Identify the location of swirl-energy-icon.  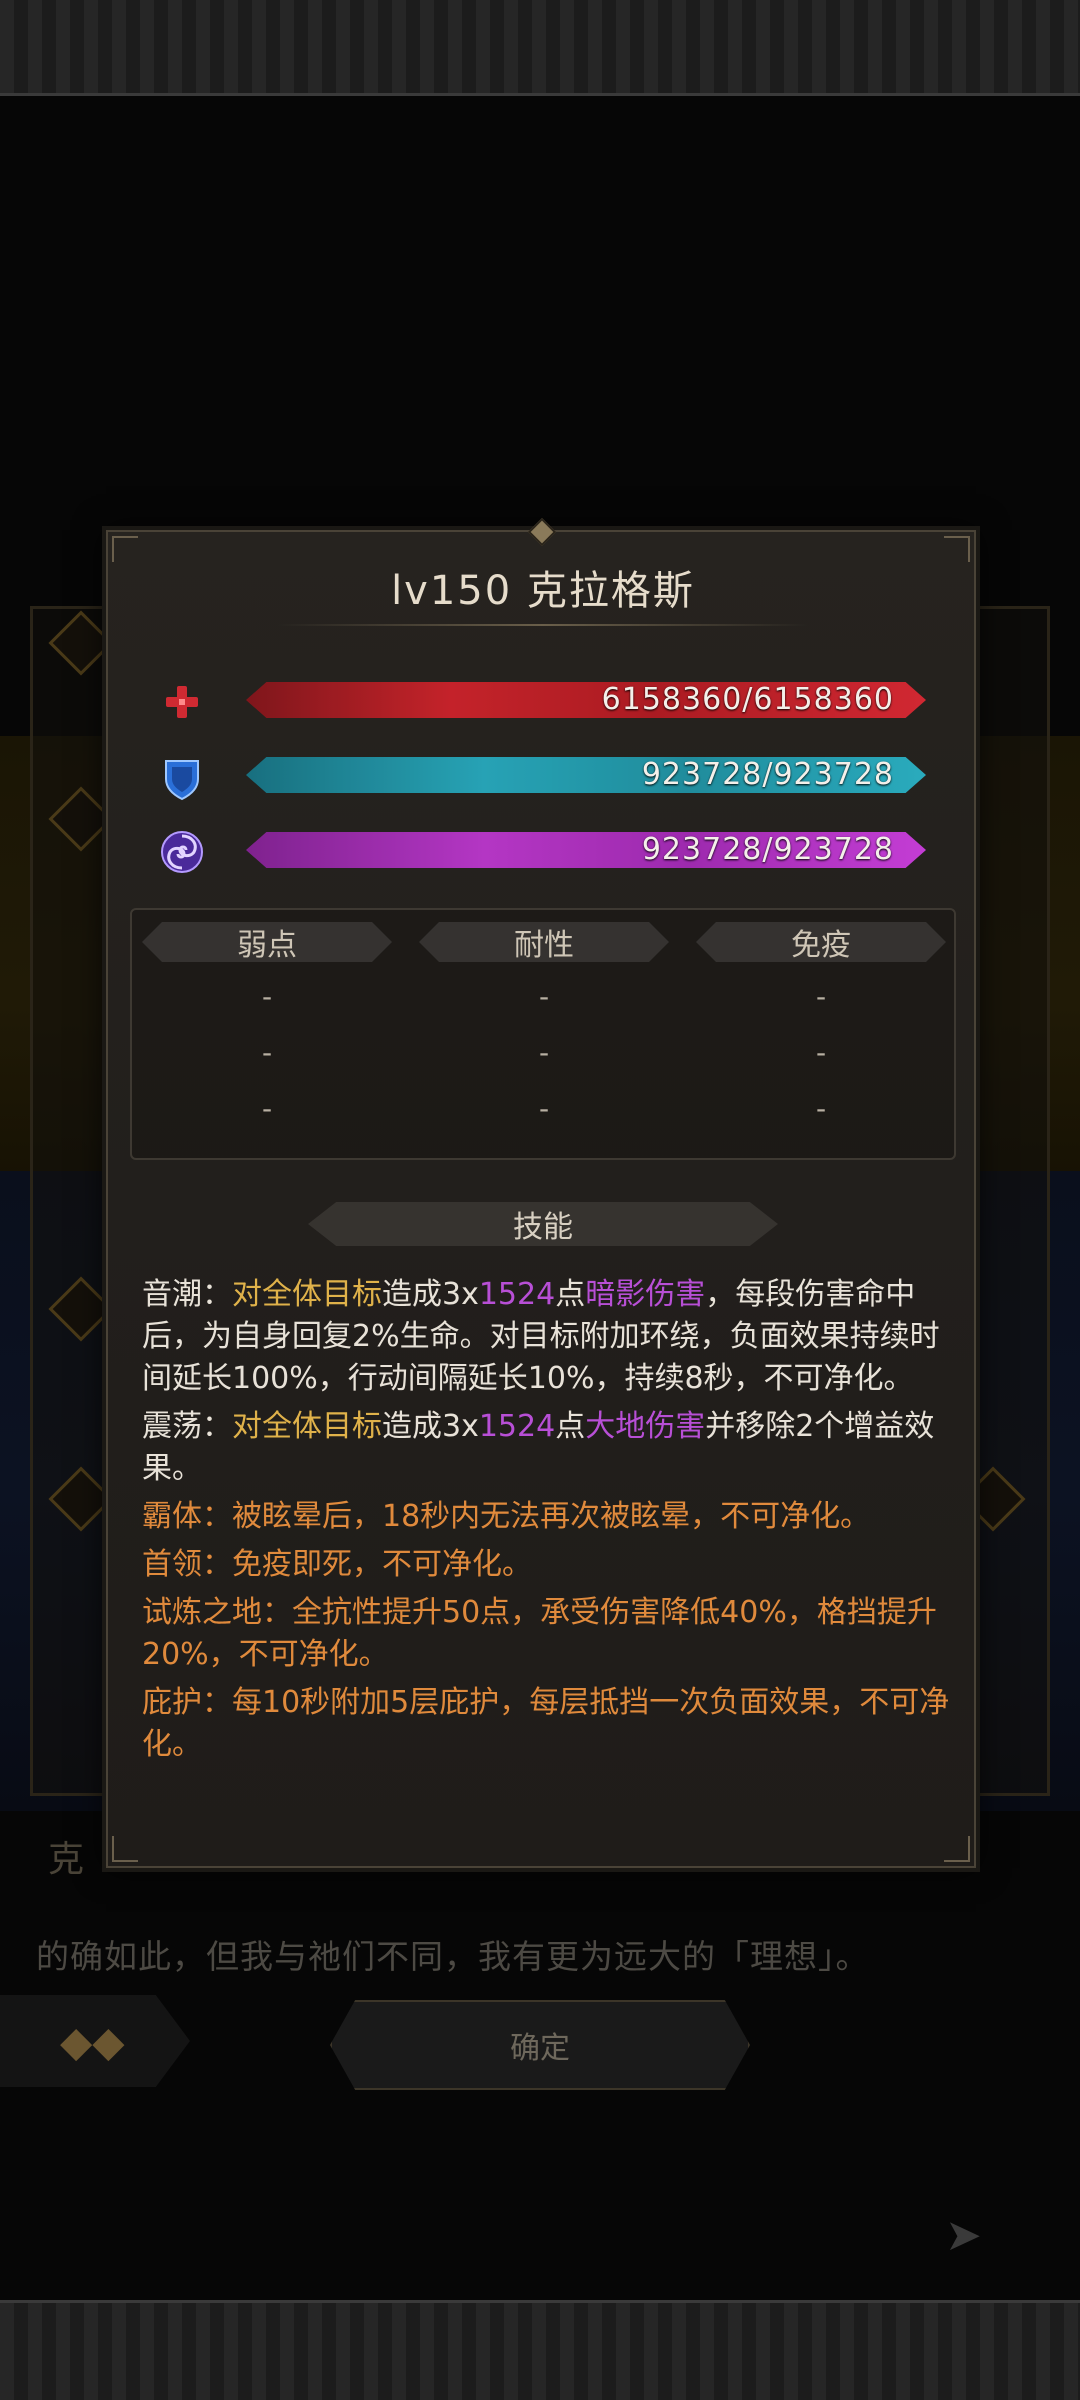
(182, 852).